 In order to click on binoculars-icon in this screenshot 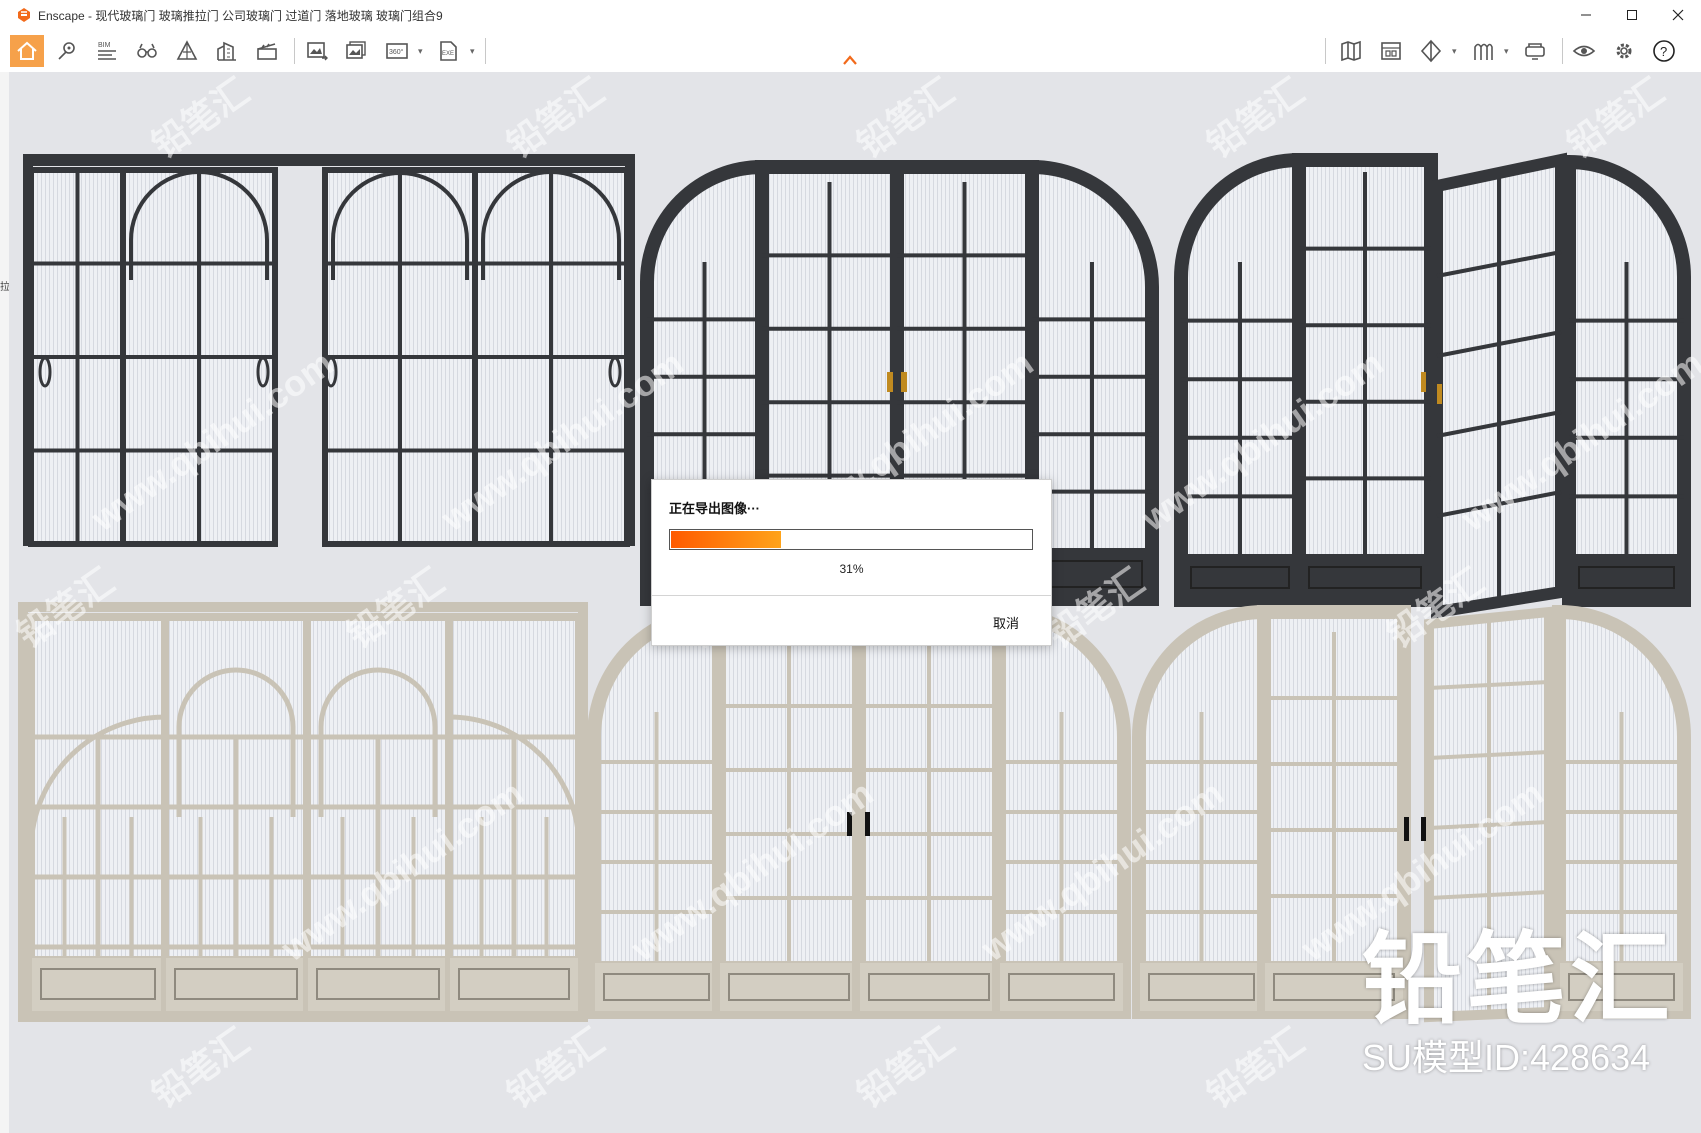, I will do `click(147, 51)`.